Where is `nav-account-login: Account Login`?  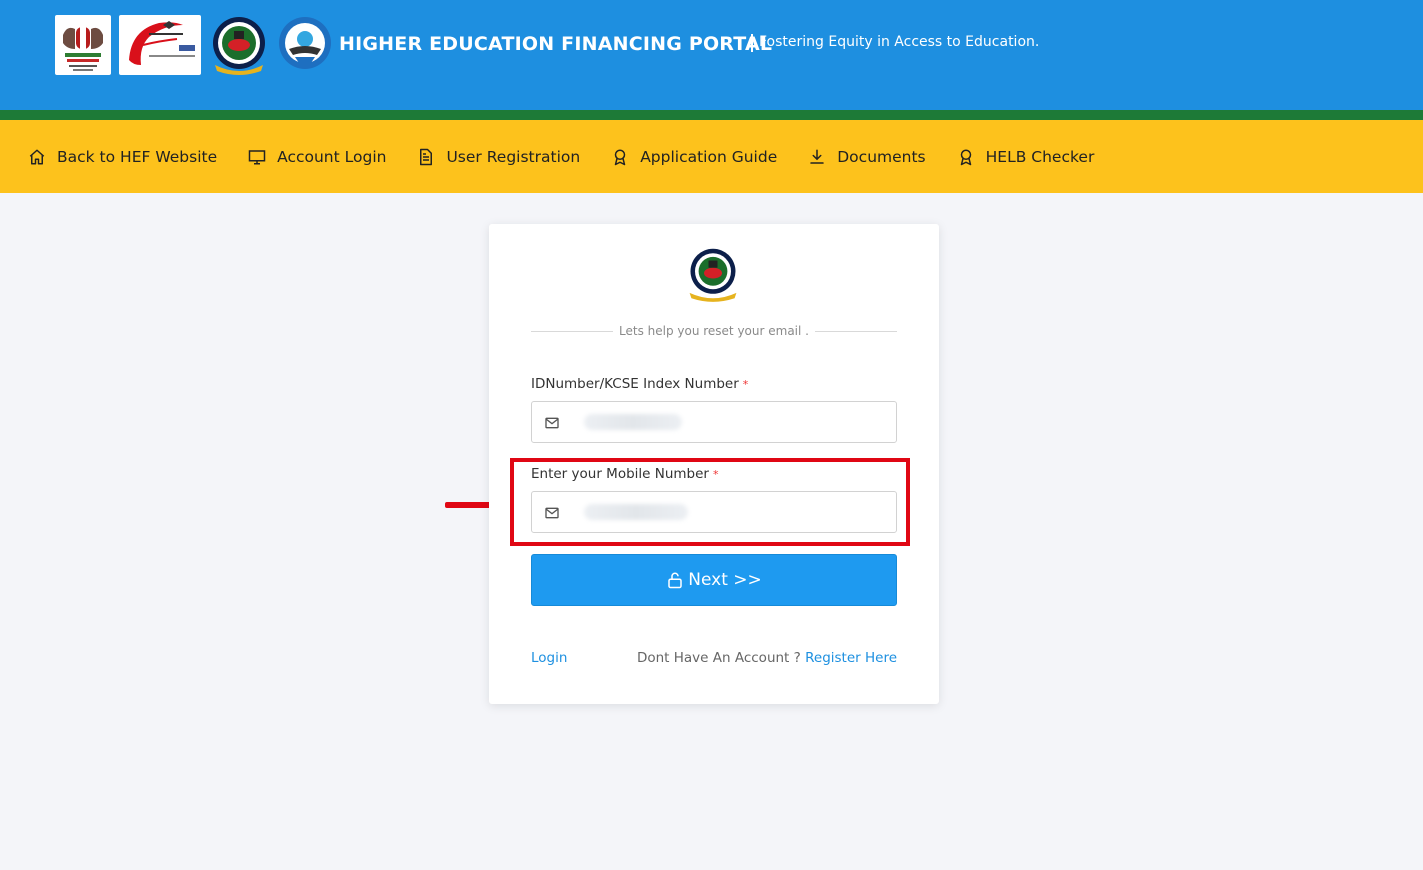 nav-account-login: Account Login is located at coordinates (316, 157).